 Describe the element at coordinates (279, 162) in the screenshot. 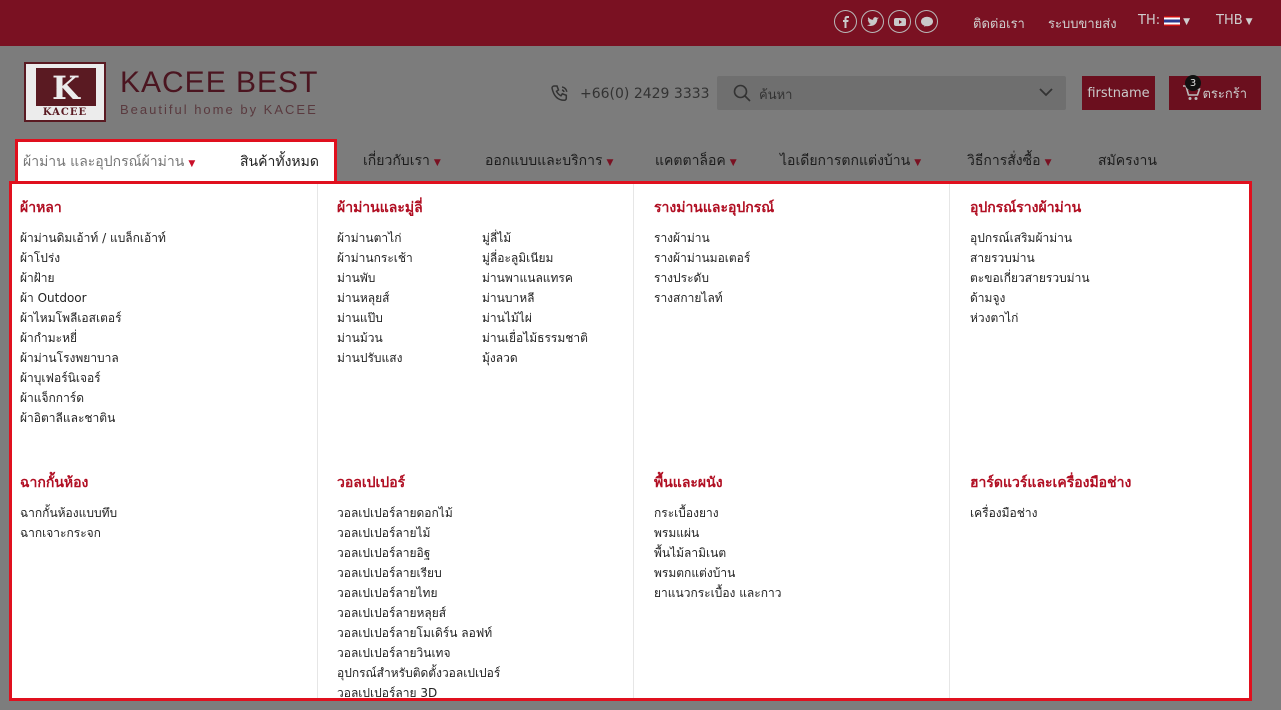

I see `nav-item-all-products: สินค้าทั้งหมด` at that location.